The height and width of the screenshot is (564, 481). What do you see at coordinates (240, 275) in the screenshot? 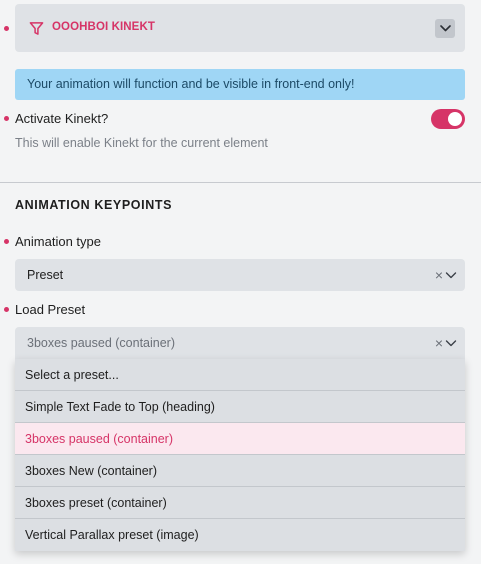
I see `animation-type-select: Preset ×` at bounding box center [240, 275].